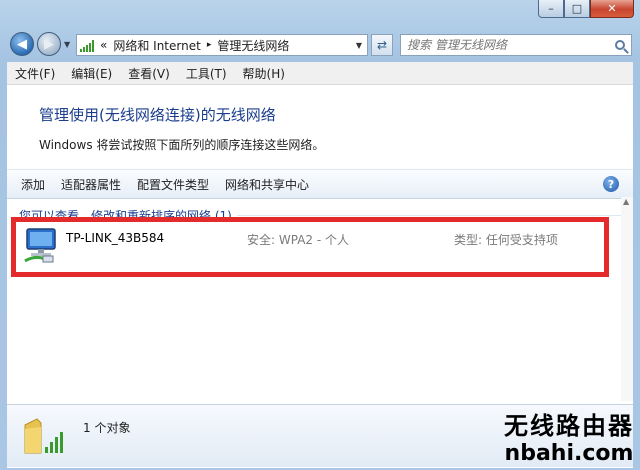 The height and width of the screenshot is (470, 640). I want to click on watermark: 无线路由器 nbahi.com, so click(569, 436).